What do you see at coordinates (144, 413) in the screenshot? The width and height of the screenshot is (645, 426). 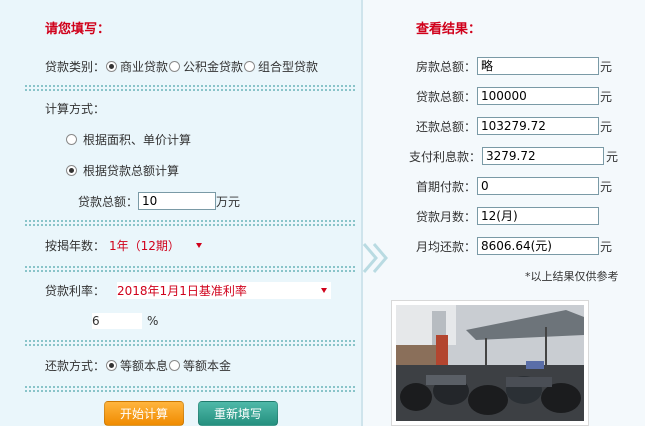 I see `start-calc-button: 开始计算` at bounding box center [144, 413].